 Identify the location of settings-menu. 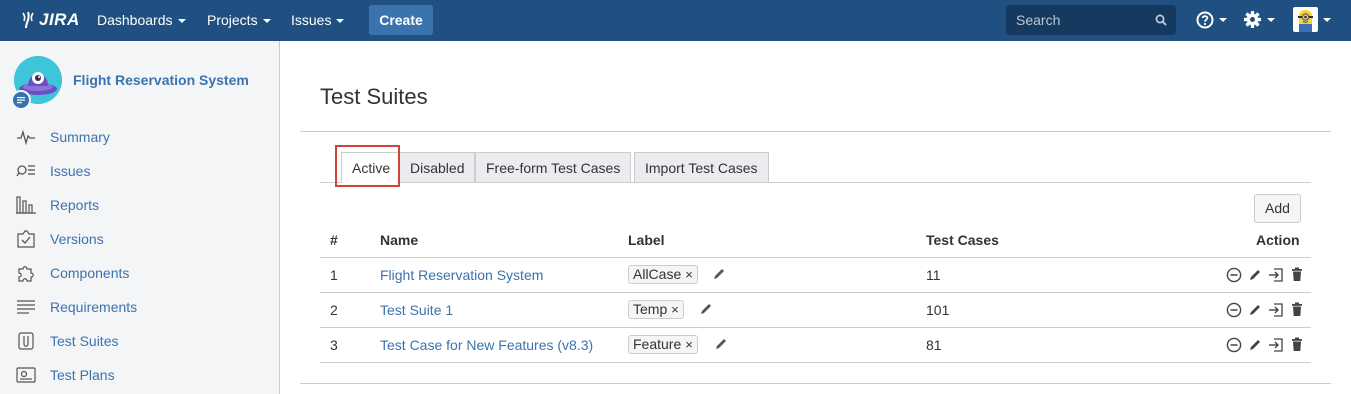
(1259, 19).